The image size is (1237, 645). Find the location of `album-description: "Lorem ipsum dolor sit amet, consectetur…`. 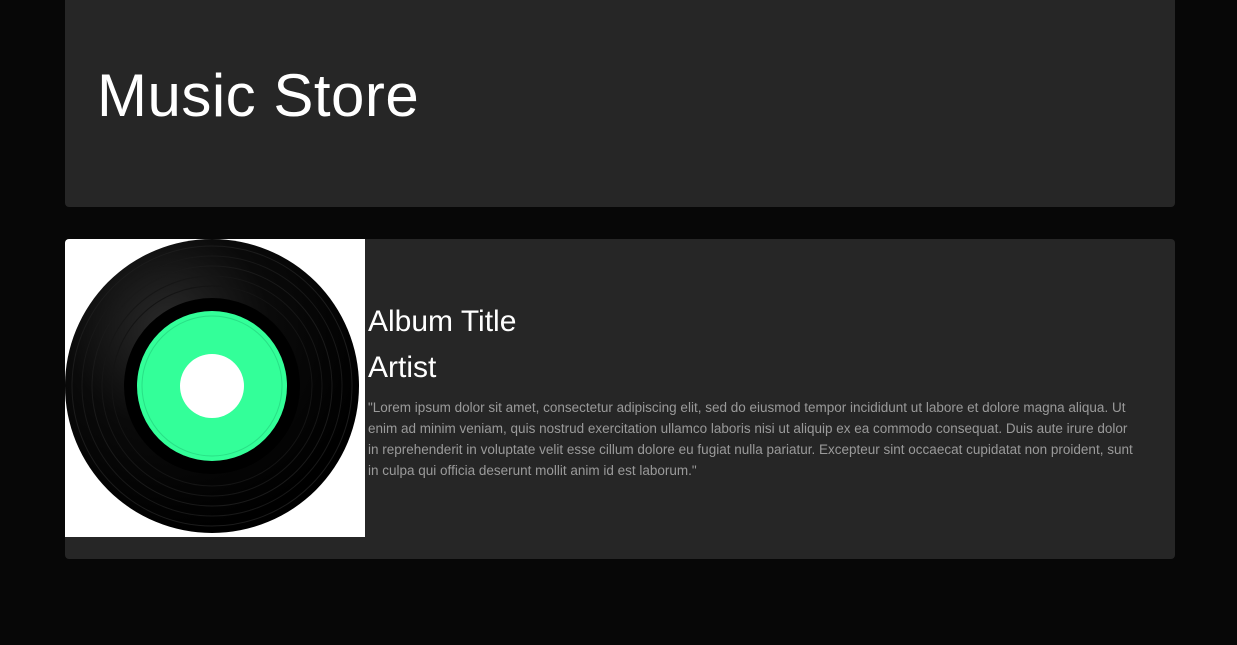

album-description: "Lorem ipsum dolor sit amet, consectetur… is located at coordinates (750, 439).